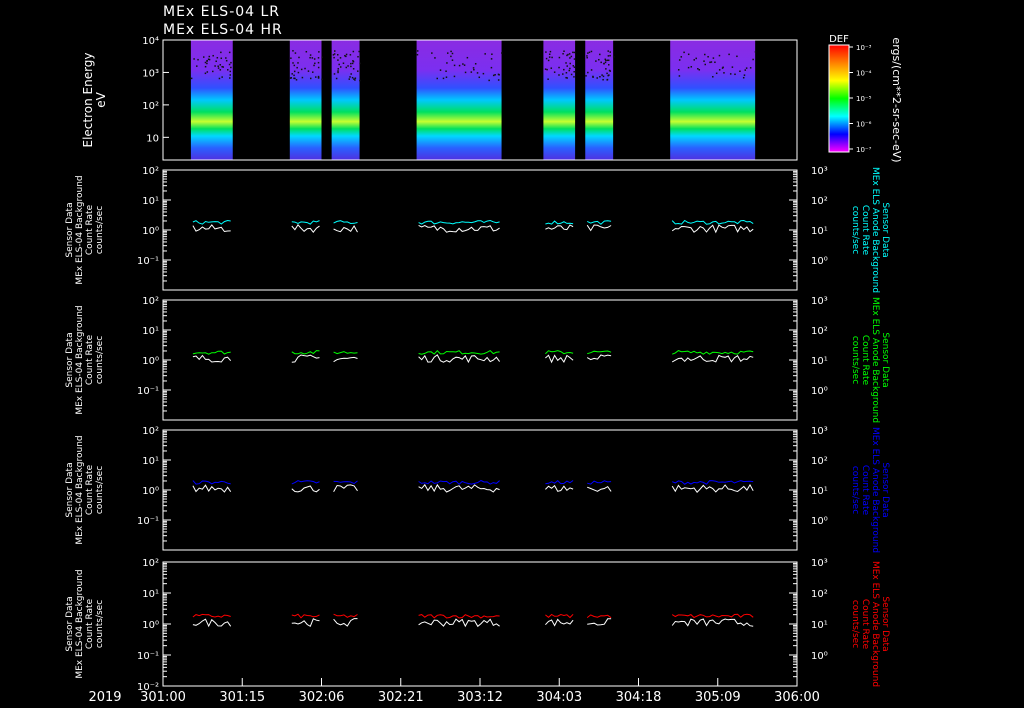  I want to click on colorbar-tick-label: 10⁻⁴, so click(864, 74).